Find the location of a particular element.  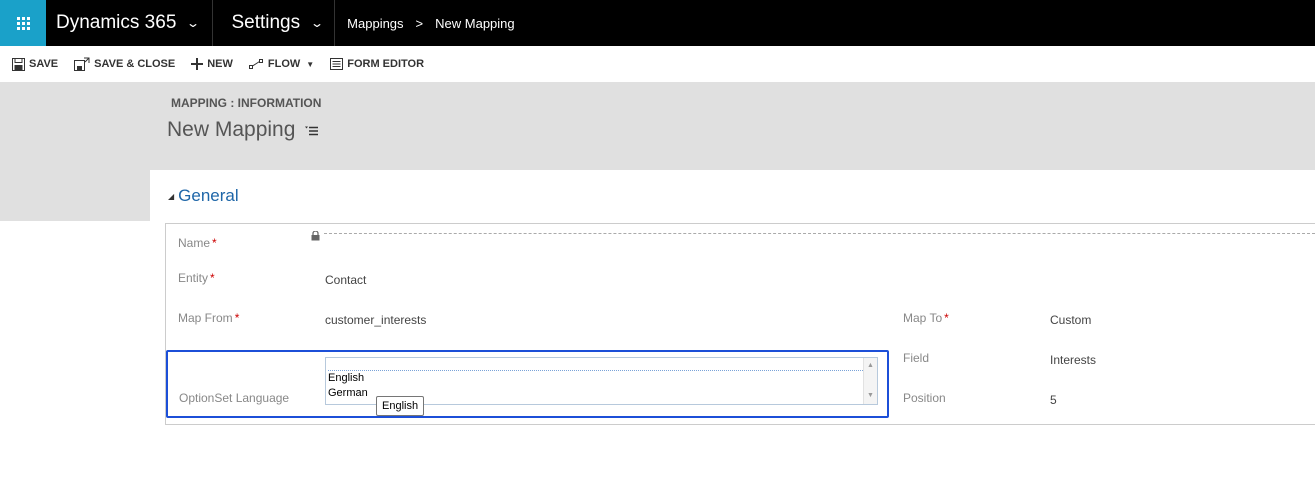

form-type-label: MAPPING : INFORMATION is located at coordinates (246, 103).